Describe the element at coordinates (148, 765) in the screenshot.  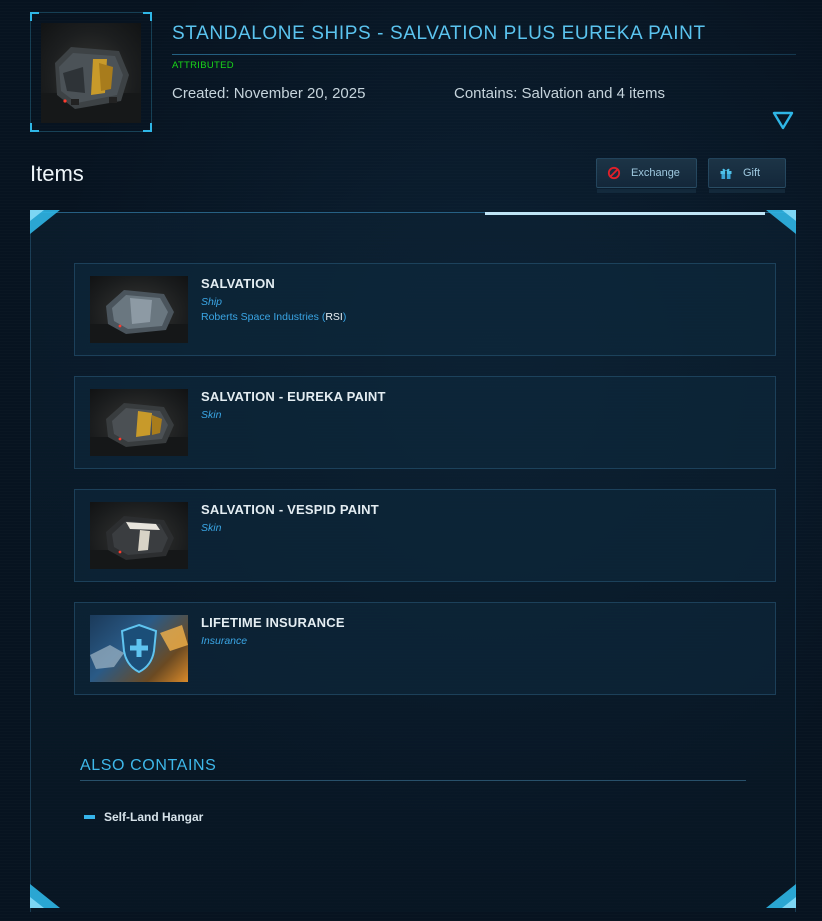
I see `also-contains-heading: ALSO CONTAINS` at that location.